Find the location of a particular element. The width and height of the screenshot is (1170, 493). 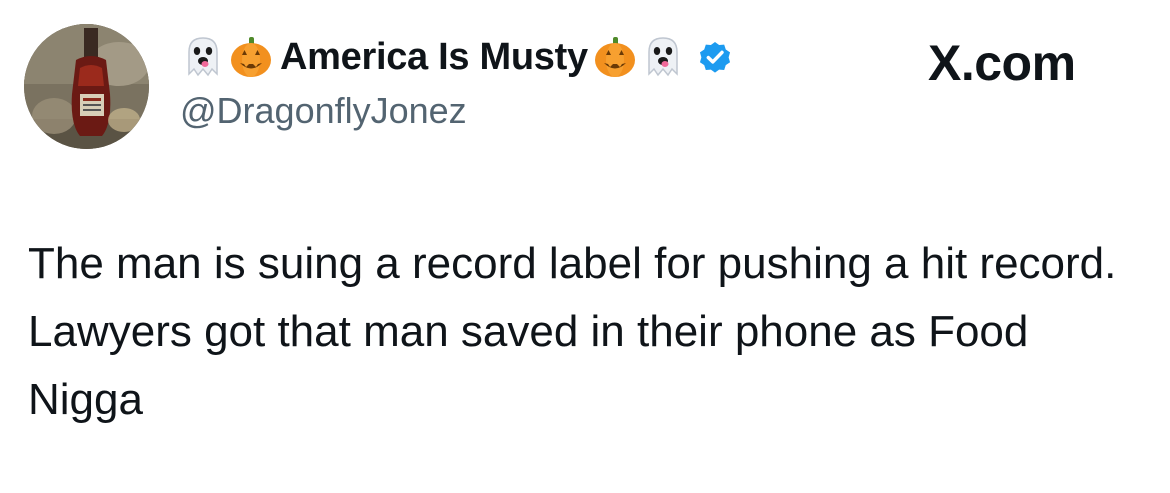

source-label: X.com is located at coordinates (1002, 63).